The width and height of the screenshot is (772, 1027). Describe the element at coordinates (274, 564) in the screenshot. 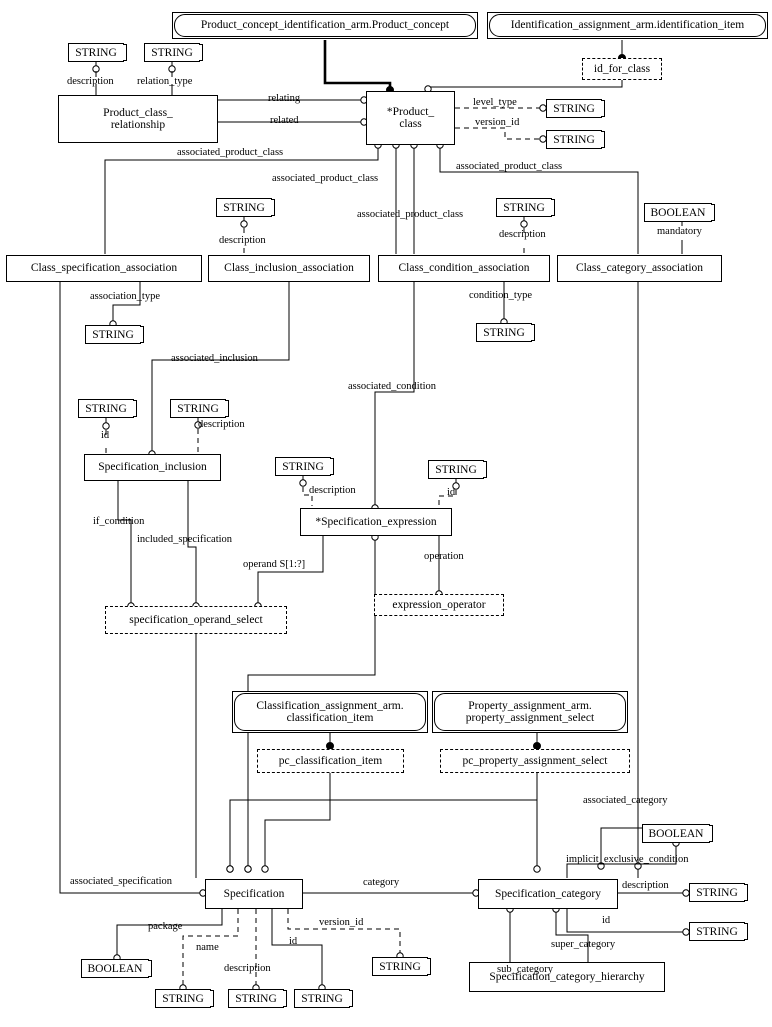

I see `label-operand: operand S[1:?]` at that location.